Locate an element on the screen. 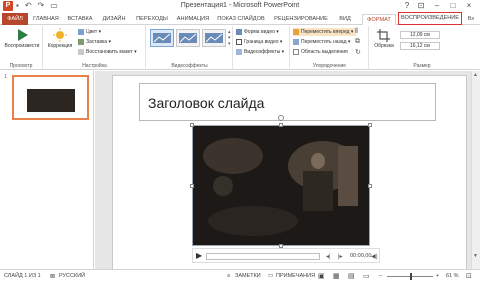 The height and width of the screenshot is (282, 480). video-effects-icon is located at coordinates (239, 51).